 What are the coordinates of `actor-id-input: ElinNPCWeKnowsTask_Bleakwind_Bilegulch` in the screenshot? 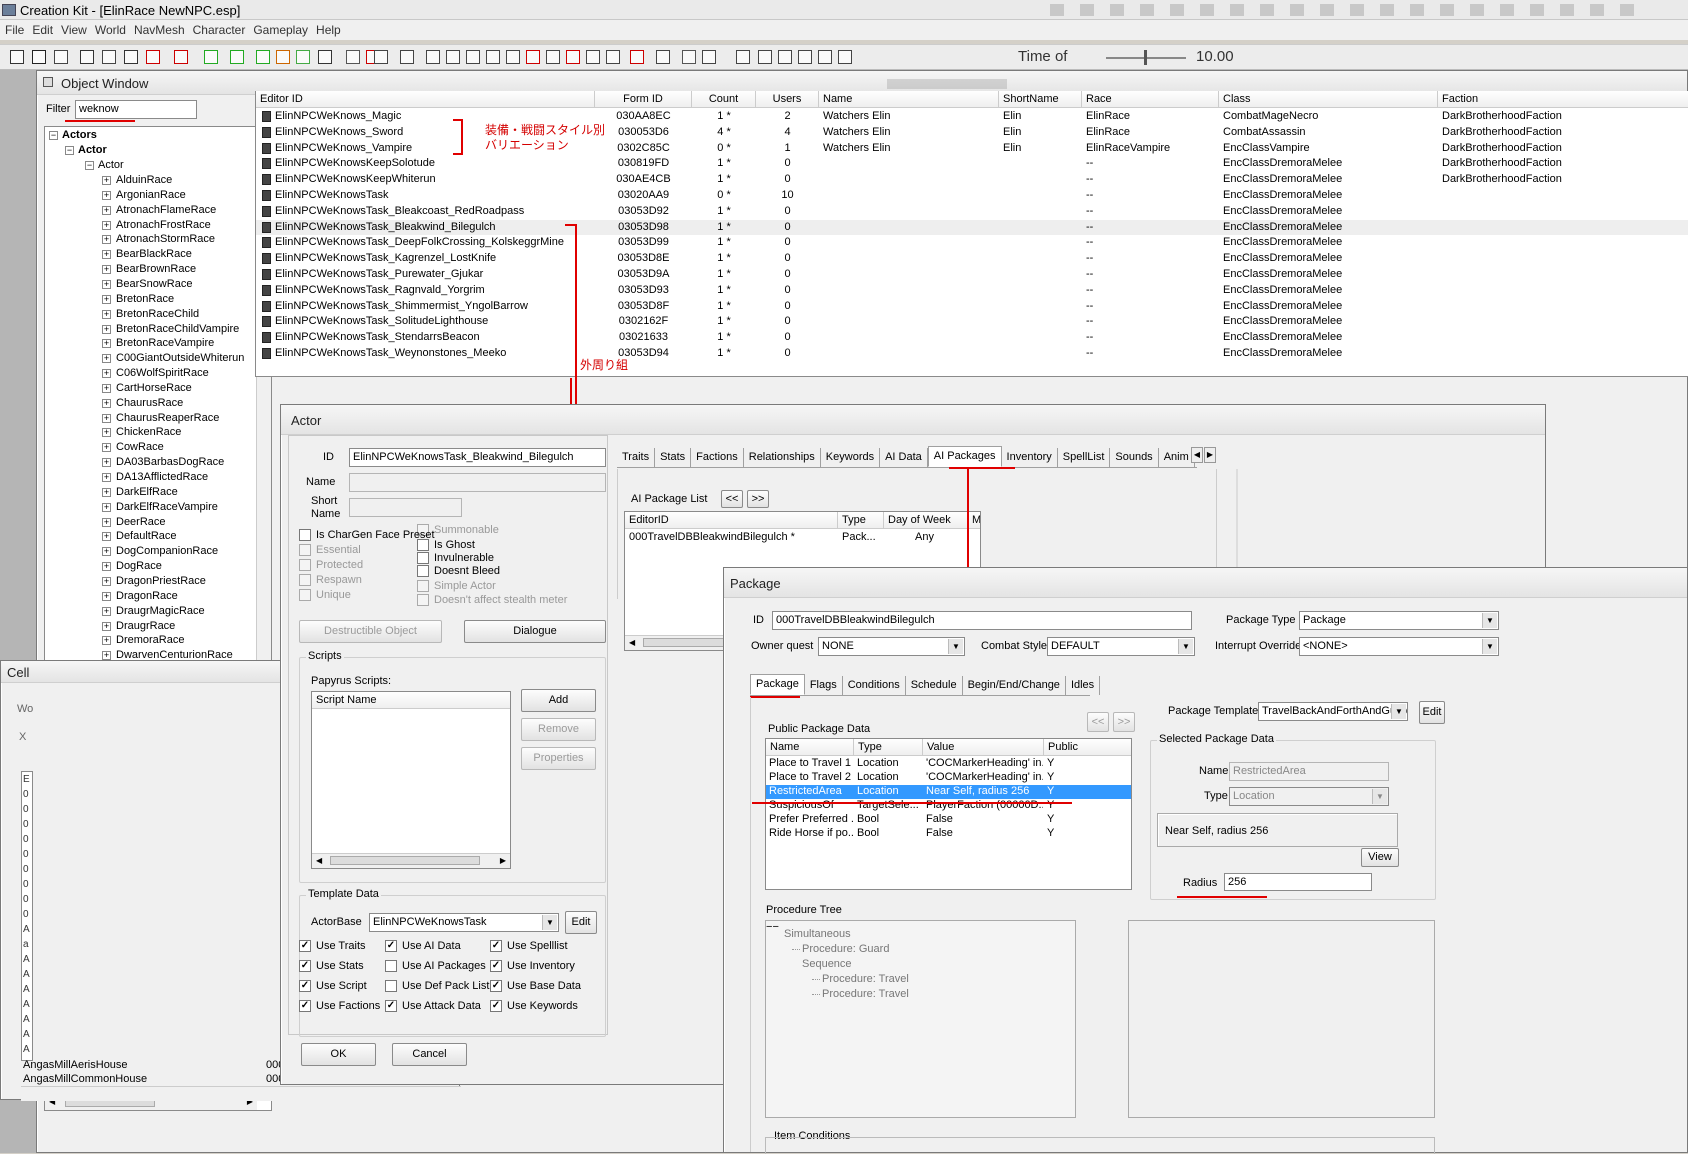 It's located at (477, 457).